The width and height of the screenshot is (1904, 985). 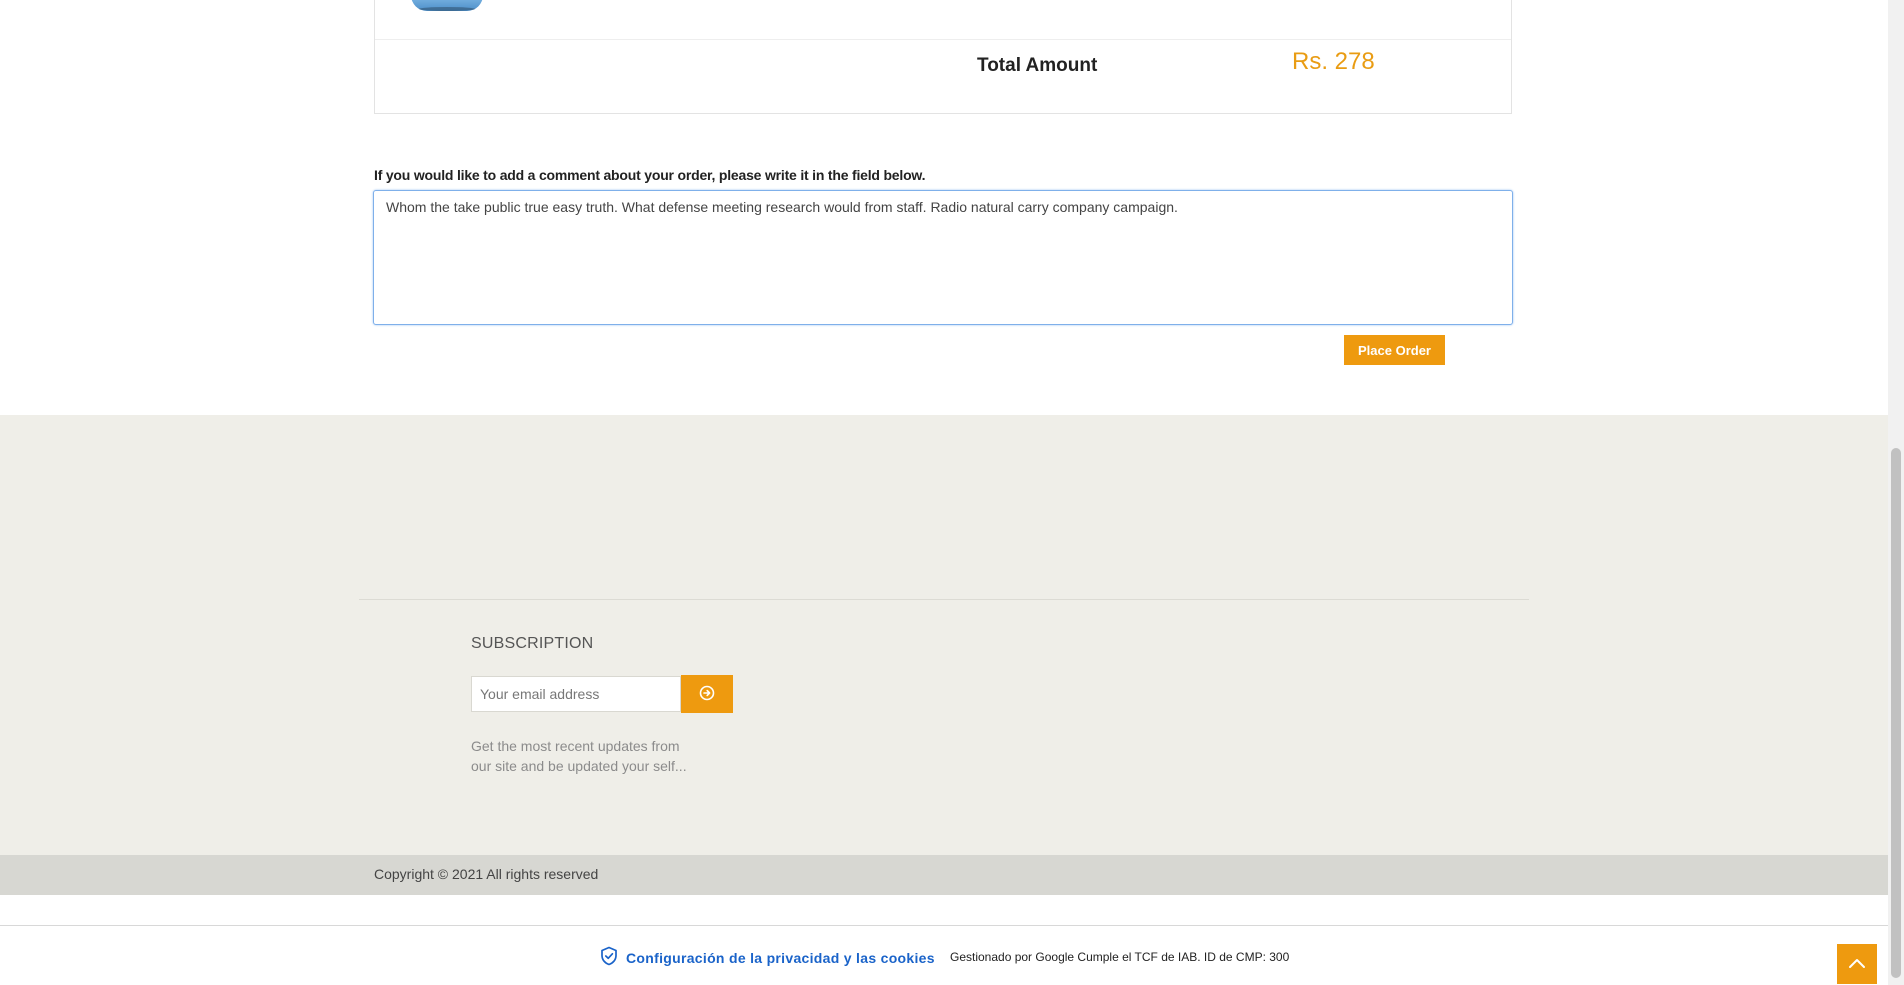 What do you see at coordinates (1333, 61) in the screenshot?
I see `total-amount-value: Rs. 278` at bounding box center [1333, 61].